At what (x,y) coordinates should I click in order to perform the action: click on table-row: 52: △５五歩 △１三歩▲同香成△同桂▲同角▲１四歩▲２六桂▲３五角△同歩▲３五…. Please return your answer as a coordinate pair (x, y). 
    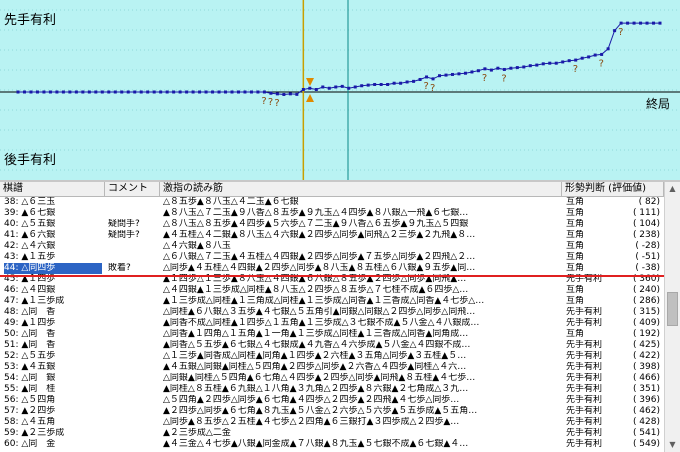
    Looking at the image, I should click on (332, 356).